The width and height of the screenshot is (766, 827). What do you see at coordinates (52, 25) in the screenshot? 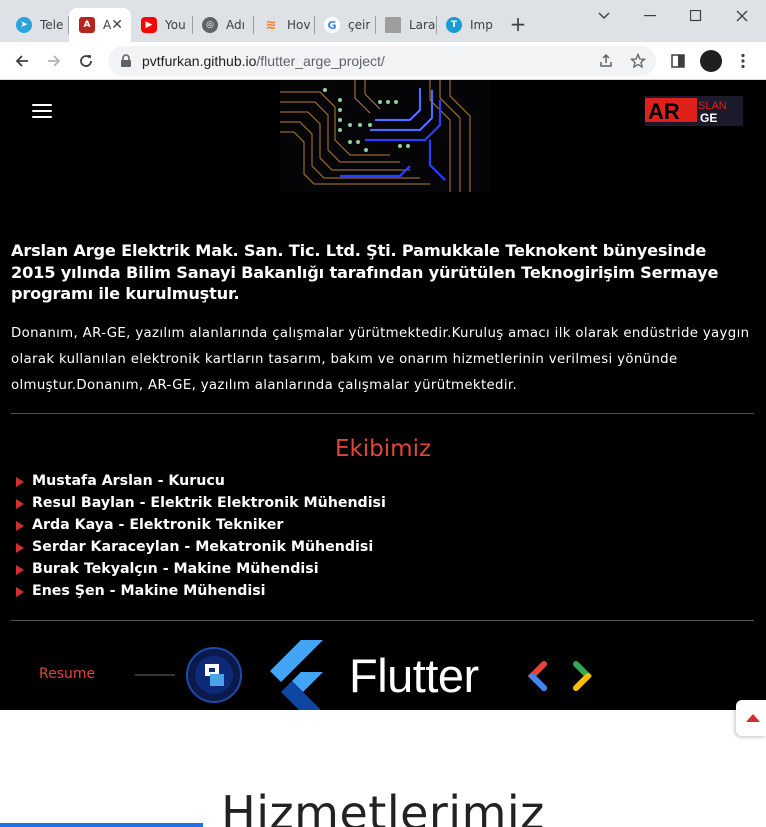
I see `tab-label: Tele` at bounding box center [52, 25].